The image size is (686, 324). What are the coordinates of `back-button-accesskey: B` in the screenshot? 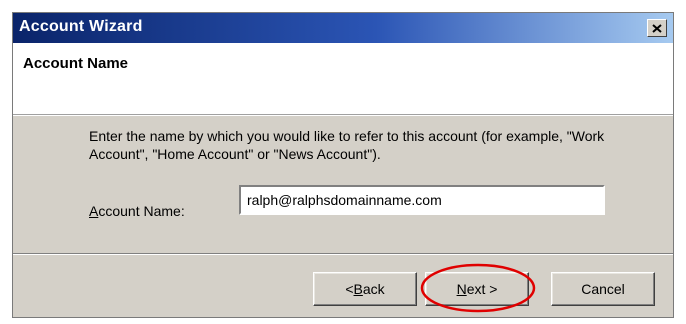 It's located at (358, 289).